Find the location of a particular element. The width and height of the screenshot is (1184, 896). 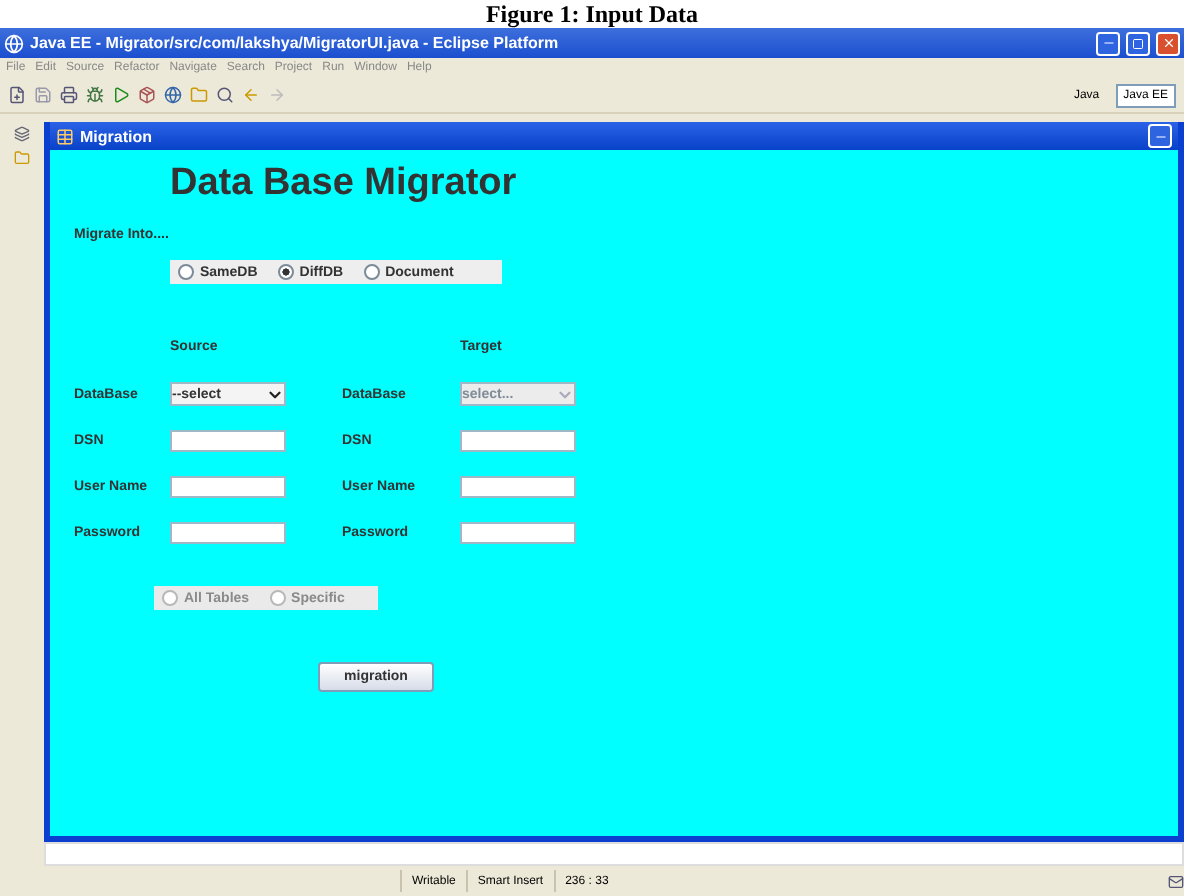

run-icon is located at coordinates (121, 95).